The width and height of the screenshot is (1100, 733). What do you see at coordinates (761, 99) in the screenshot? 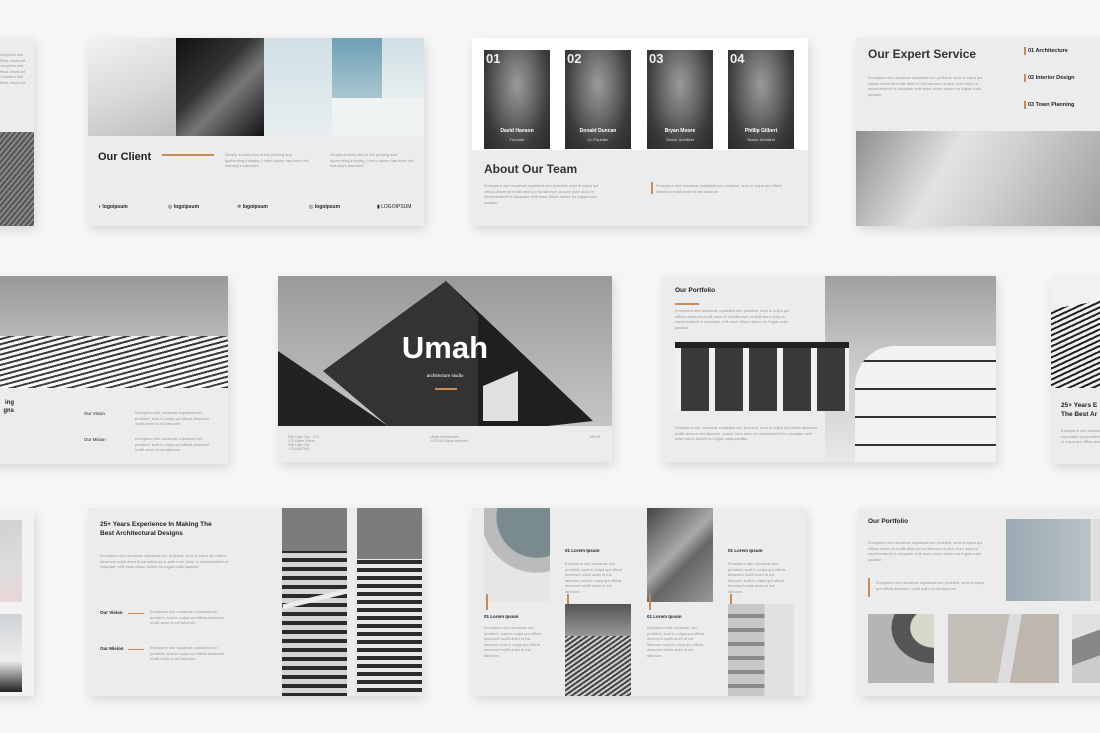
I see `team-member-card: 04 Phillip Gilbert Senior Architect` at bounding box center [761, 99].